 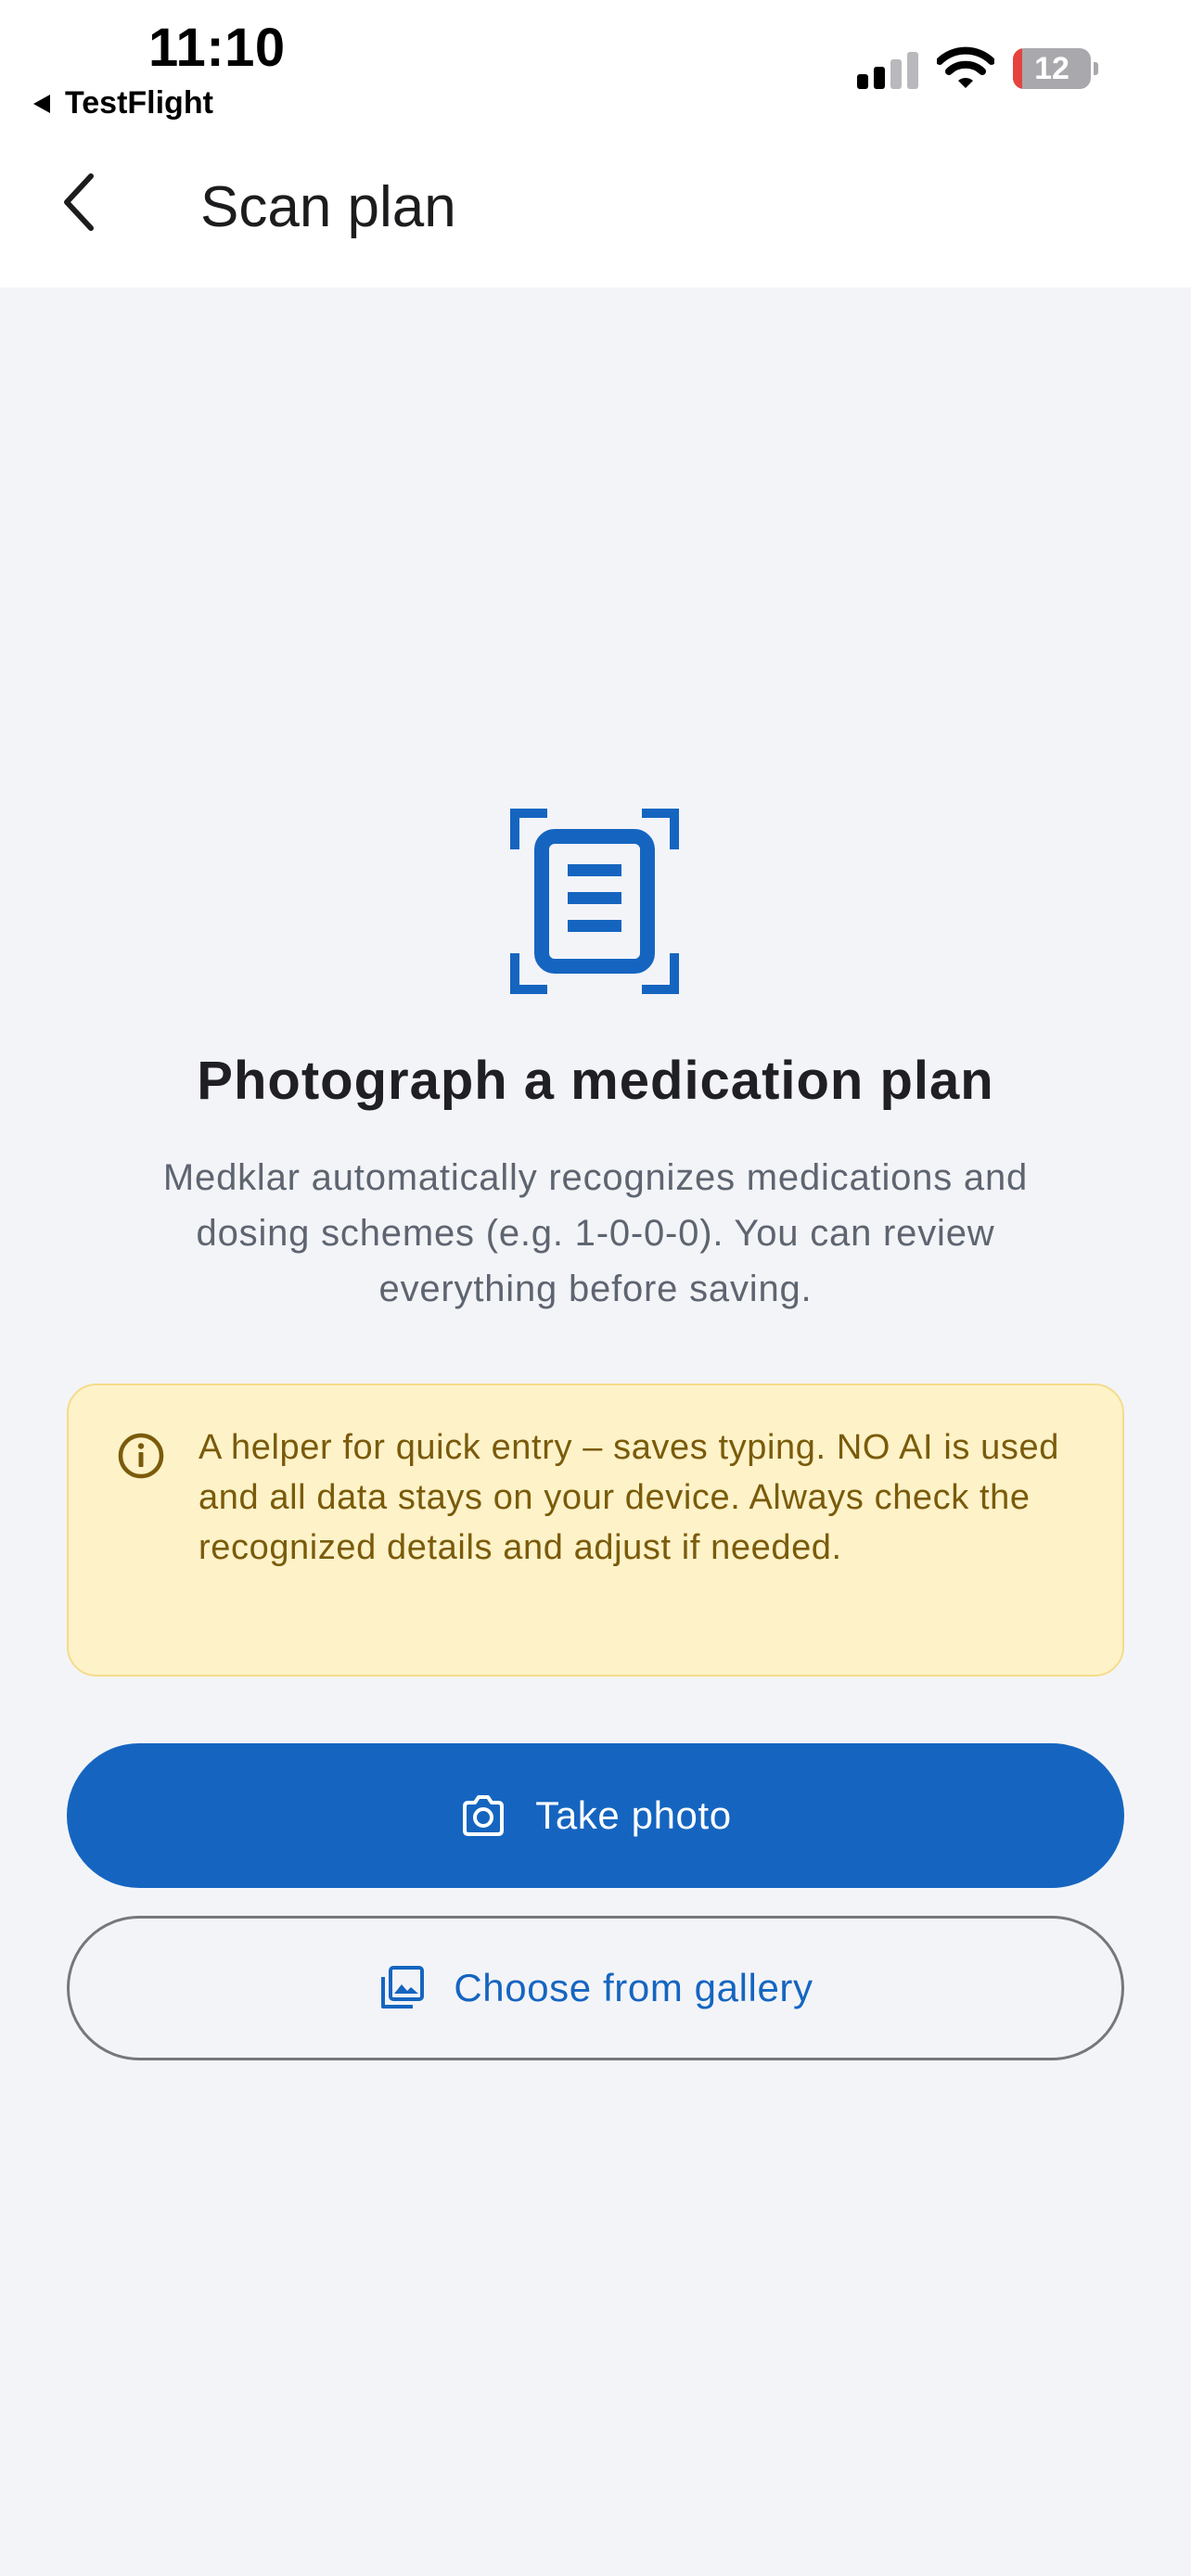 I want to click on gallery-icon, so click(x=403, y=1987).